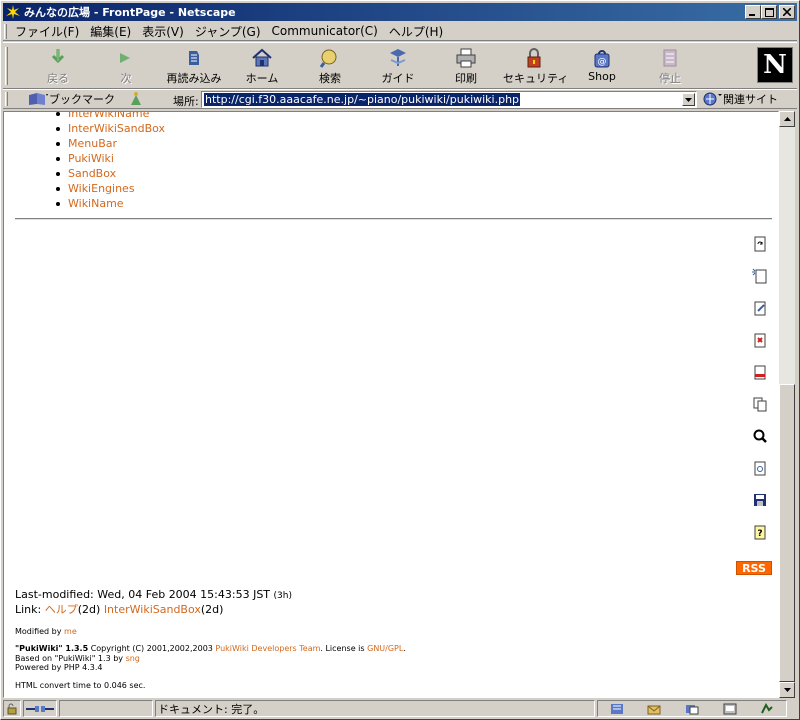 This screenshot has height=720, width=800. I want to click on security-status, so click(12, 708).